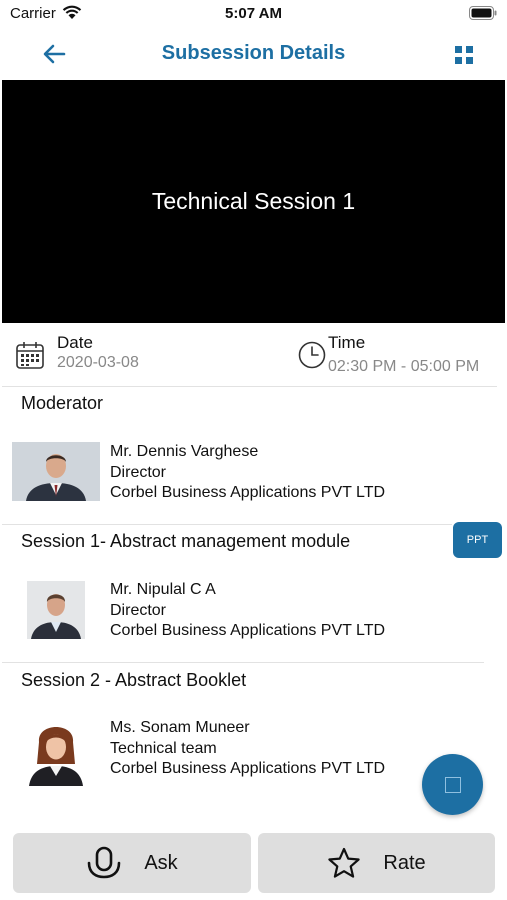 The image size is (507, 900). What do you see at coordinates (62, 403) in the screenshot?
I see `section-title-moderator: Moderator` at bounding box center [62, 403].